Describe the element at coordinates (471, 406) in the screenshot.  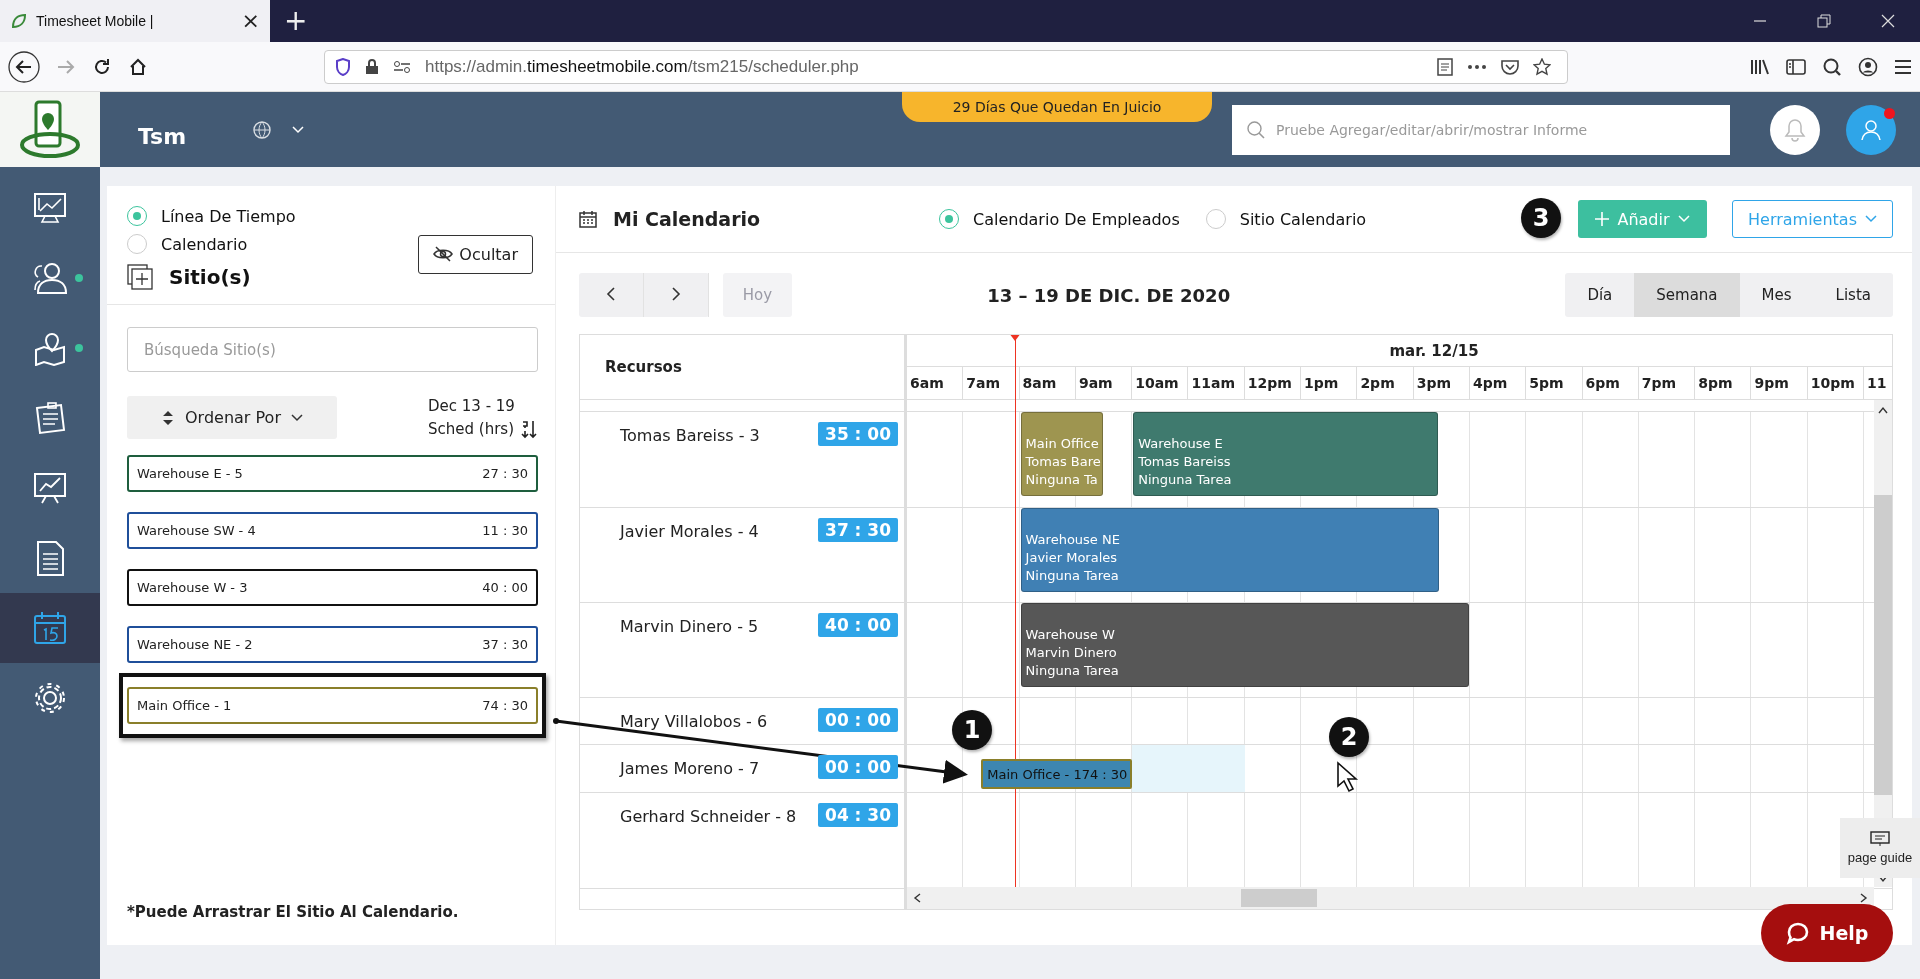
I see `date-range-label: Dec 13 - 19` at that location.